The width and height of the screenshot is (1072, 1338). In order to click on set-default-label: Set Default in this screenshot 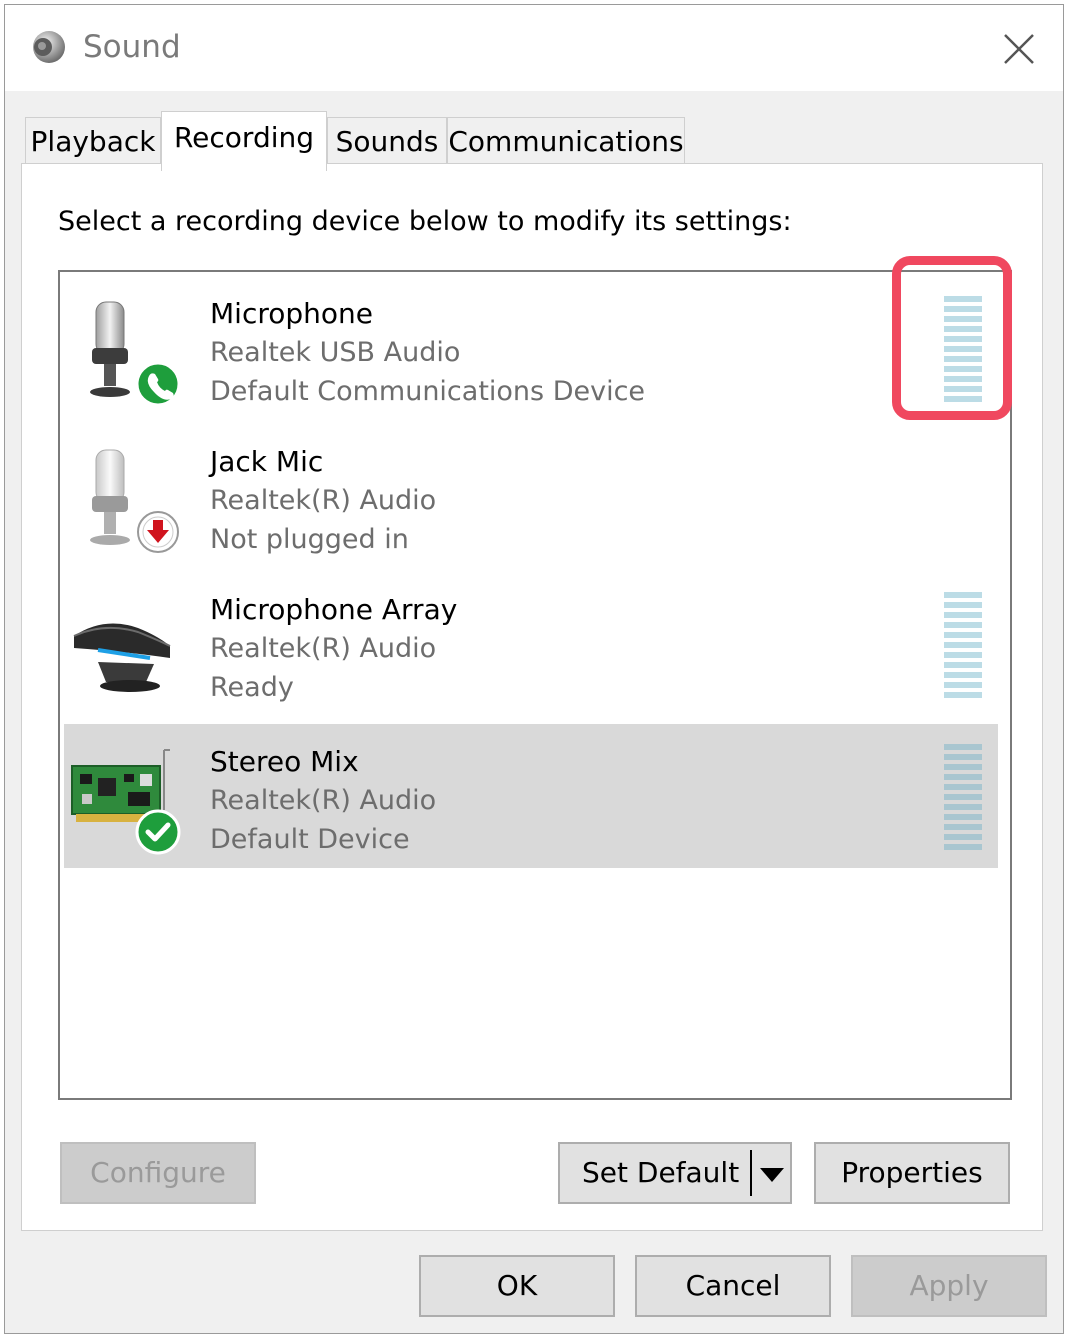, I will do `click(661, 1172)`.